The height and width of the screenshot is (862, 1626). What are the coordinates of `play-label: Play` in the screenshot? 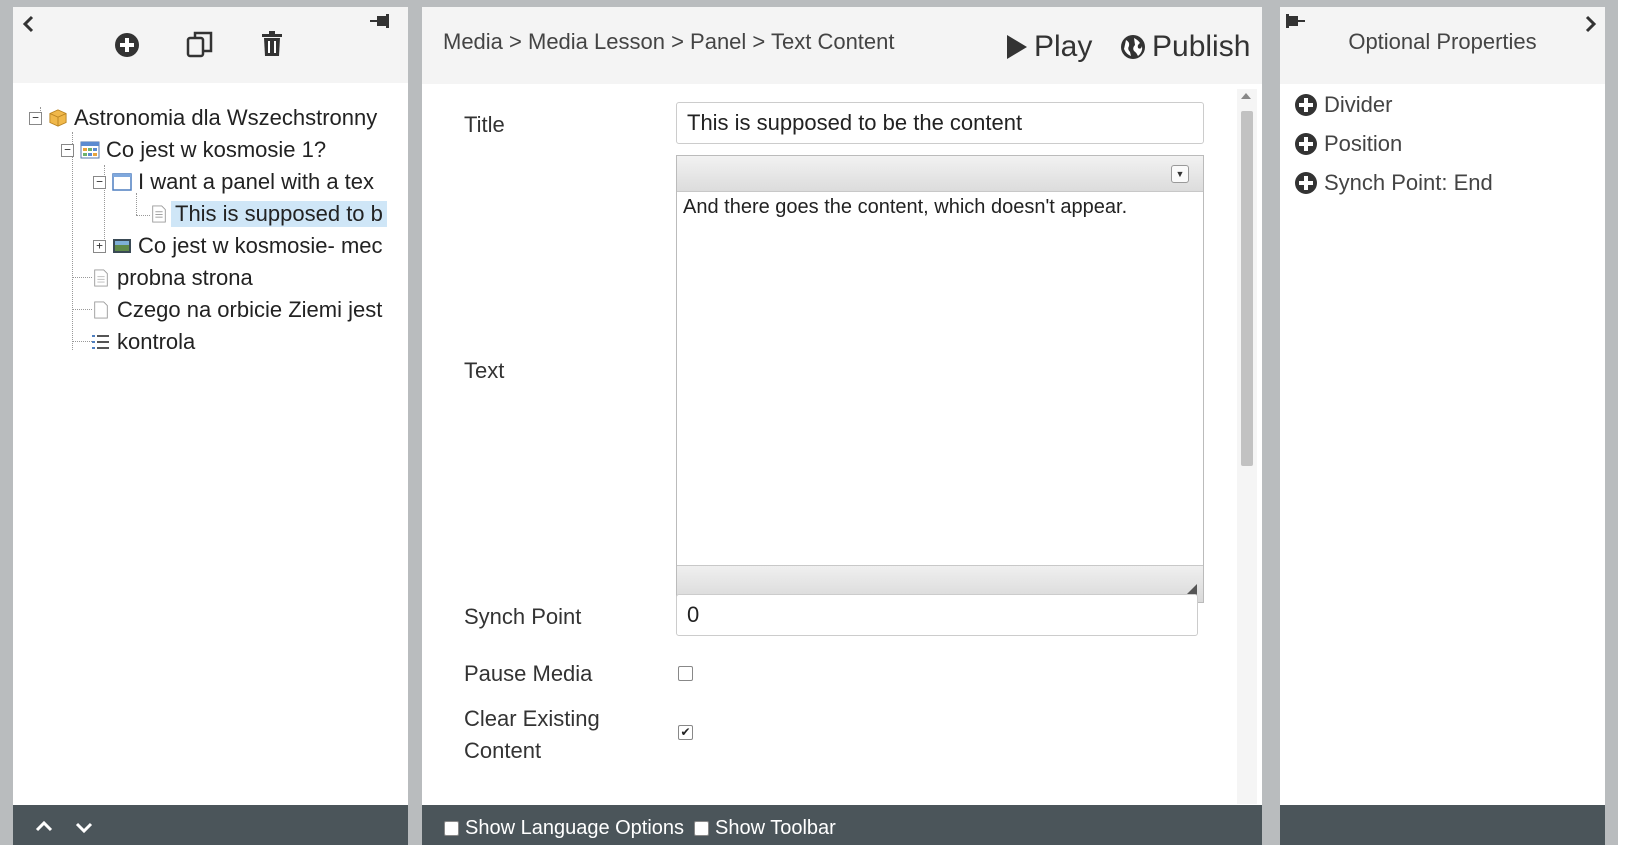 It's located at (1063, 46).